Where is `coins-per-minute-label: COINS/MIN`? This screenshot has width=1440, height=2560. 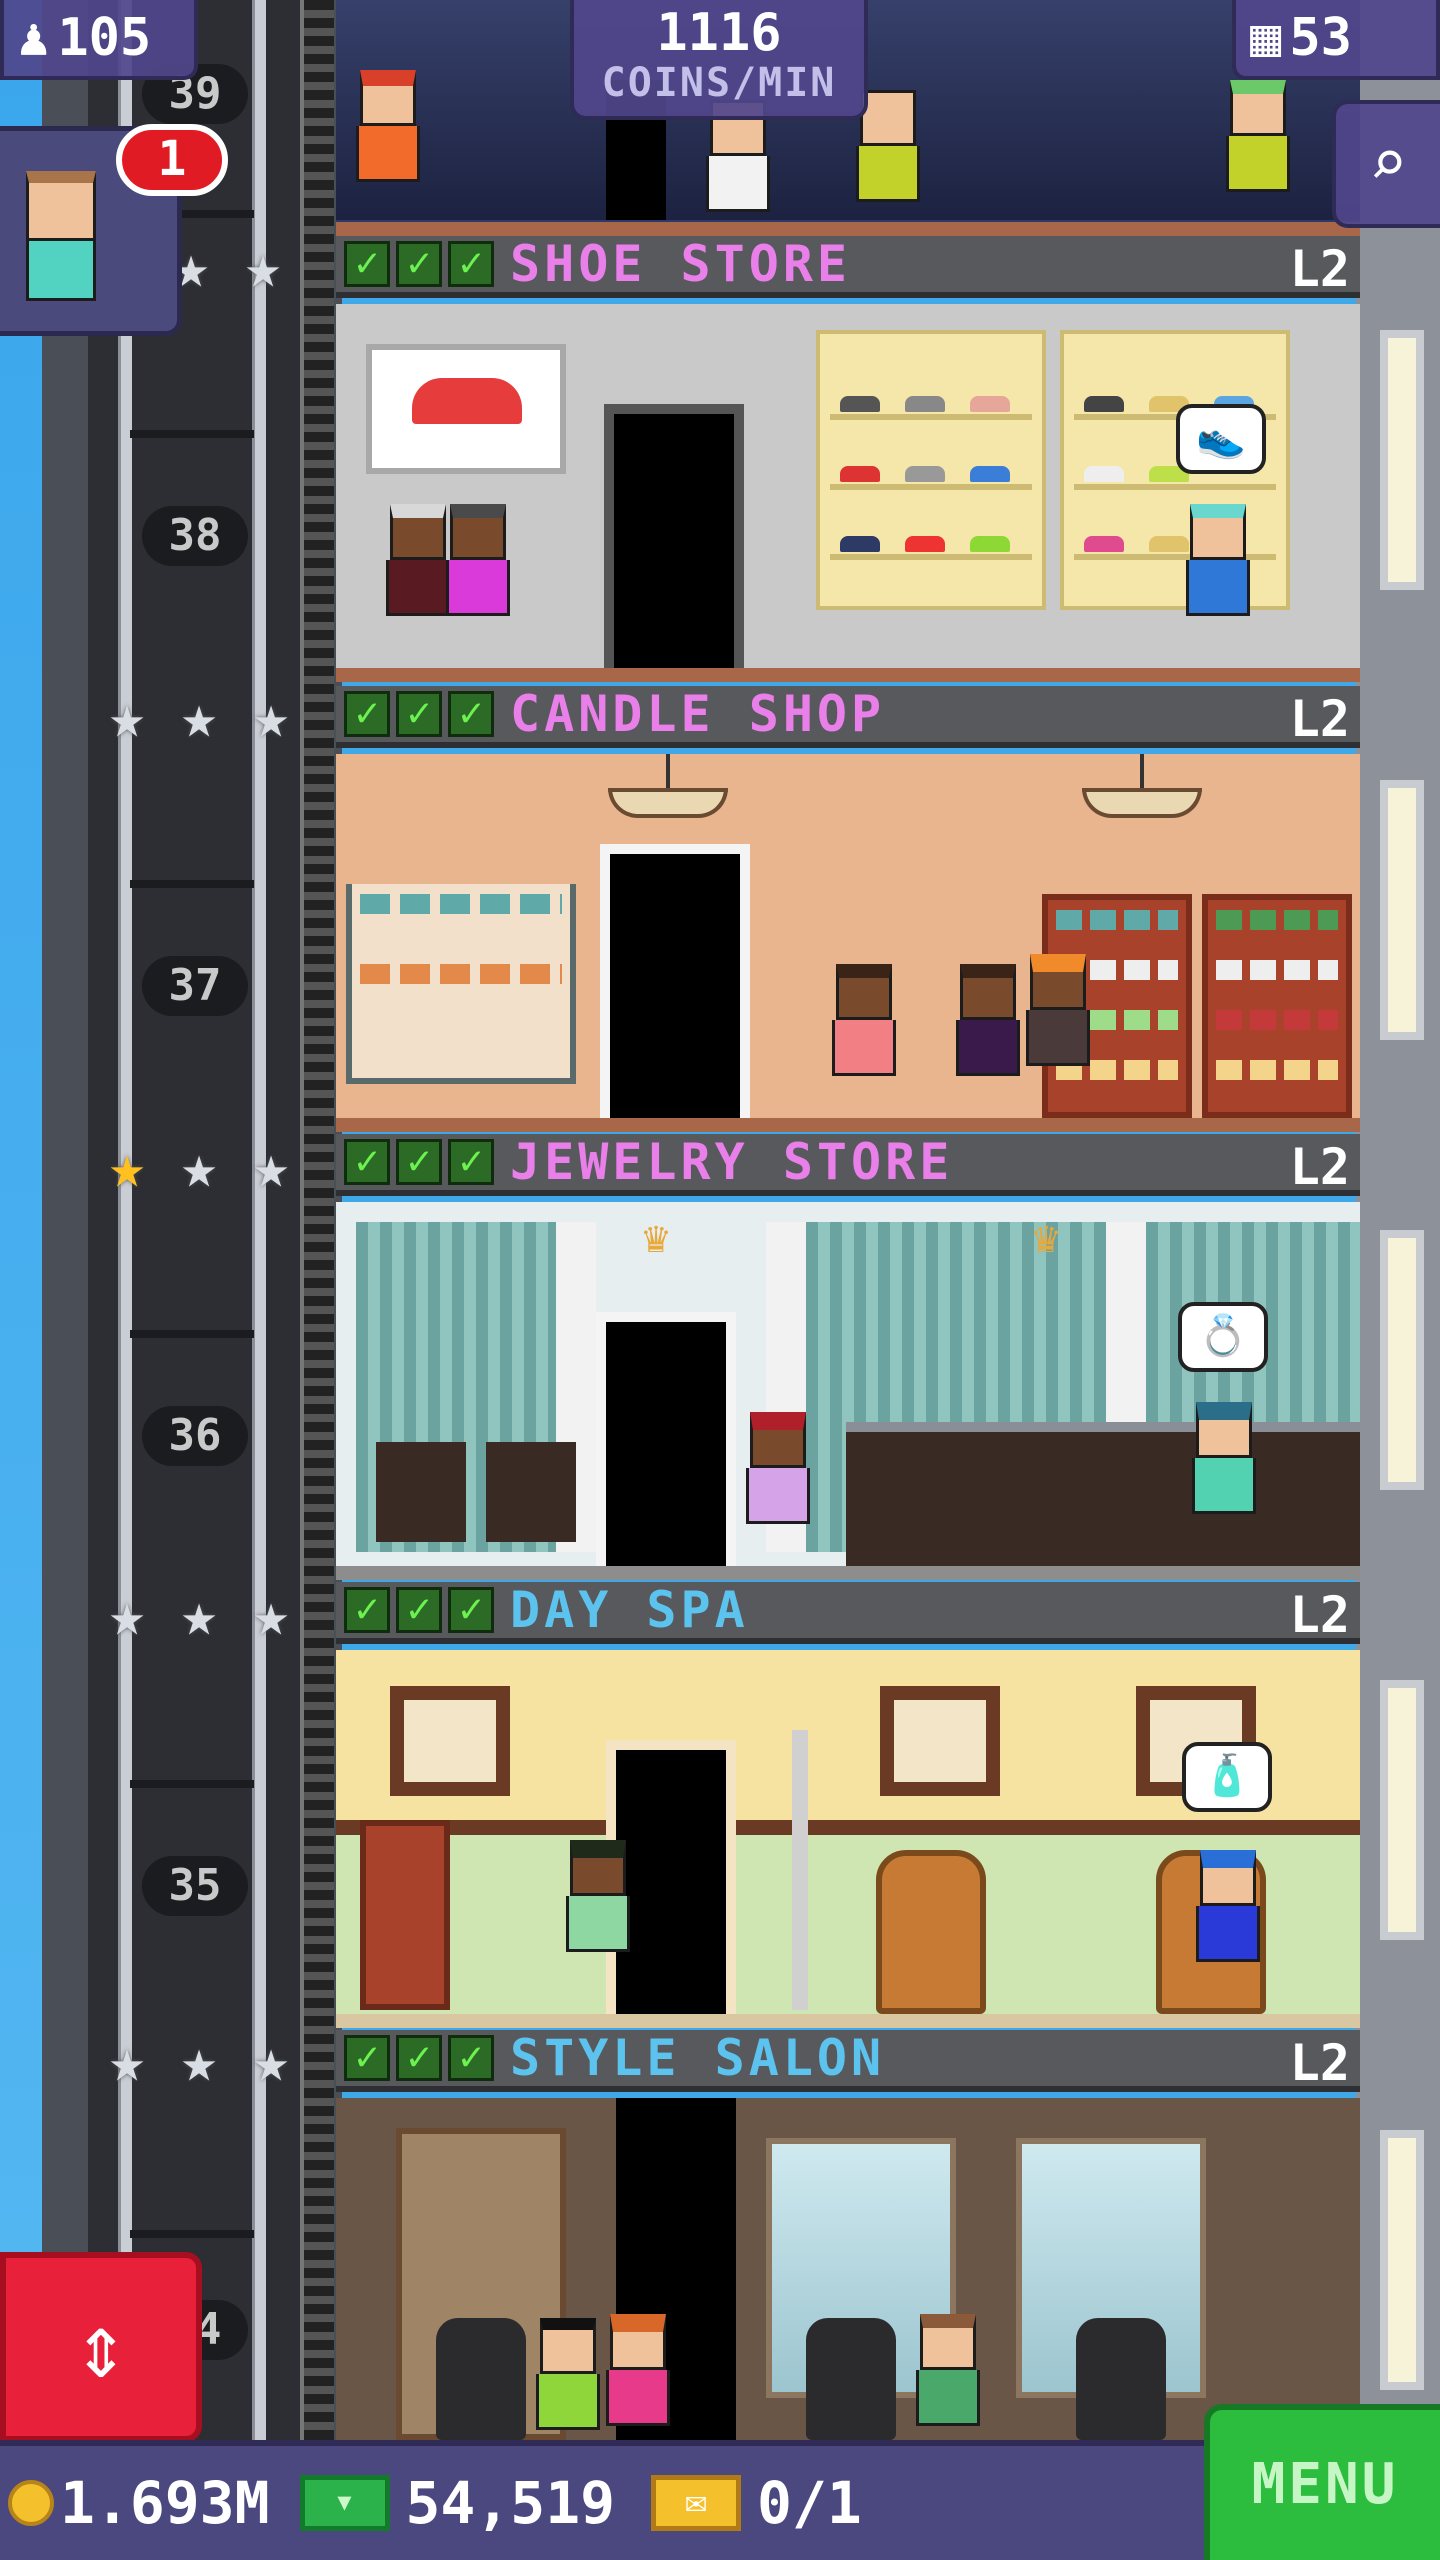 coins-per-minute-label: COINS/MIN is located at coordinates (719, 83).